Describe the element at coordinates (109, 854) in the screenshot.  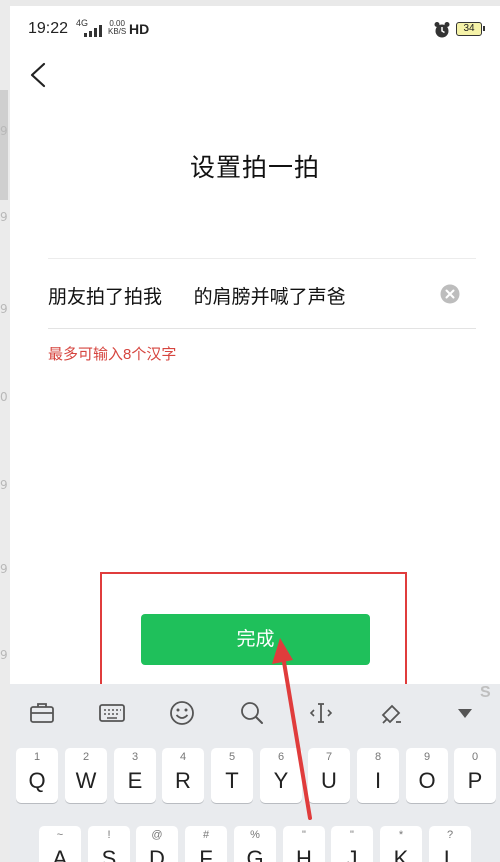
I see `key-label: S` at that location.